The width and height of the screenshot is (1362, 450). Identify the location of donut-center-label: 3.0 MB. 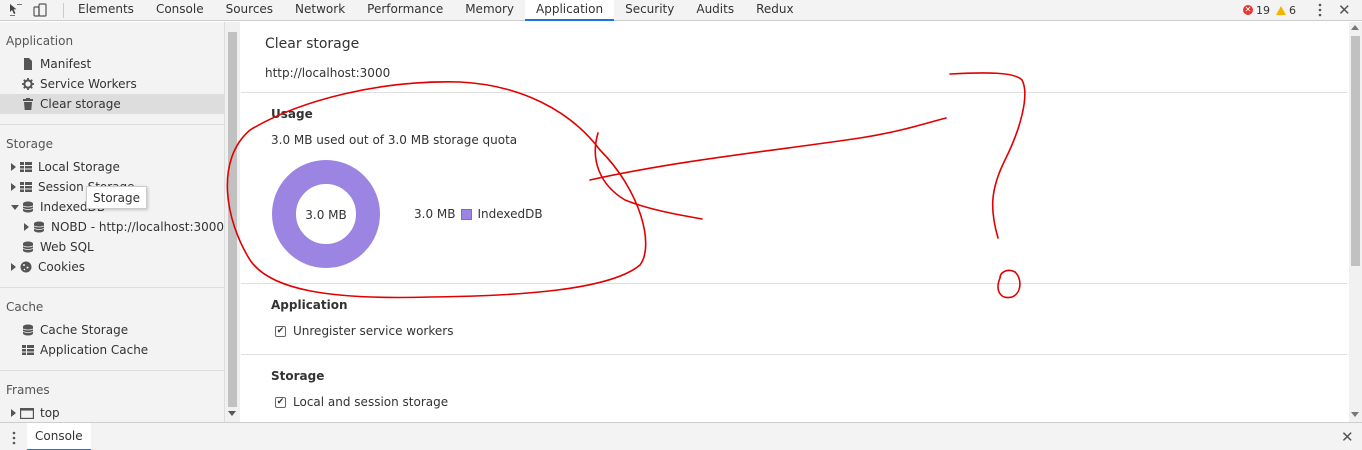
(326, 215).